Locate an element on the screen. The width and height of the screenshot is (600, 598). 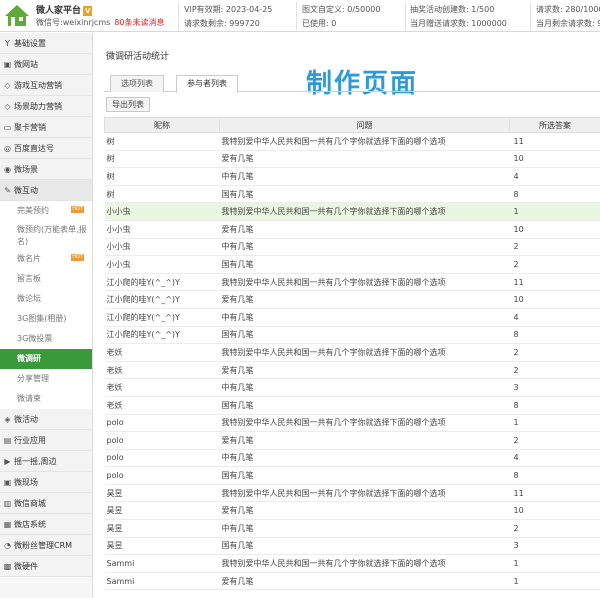
tab-option-list: 选项列表 is located at coordinates (137, 83).